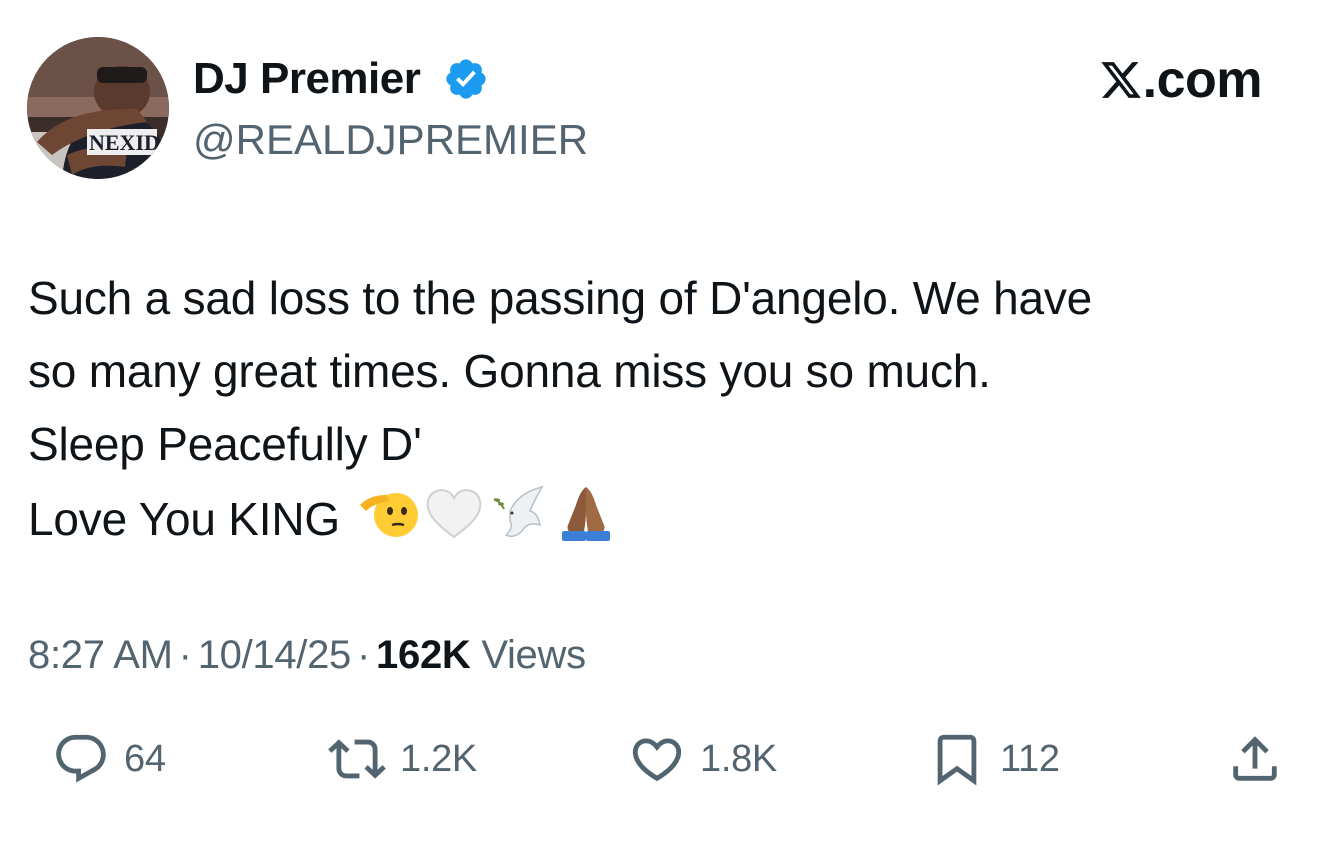  Describe the element at coordinates (1202, 80) in the screenshot. I see `brand-label: .com` at that location.